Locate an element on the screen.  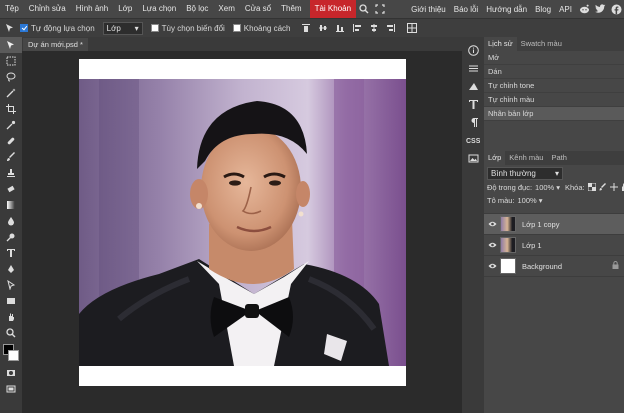
eraser-tool-icon is located at coordinates (11, 189).